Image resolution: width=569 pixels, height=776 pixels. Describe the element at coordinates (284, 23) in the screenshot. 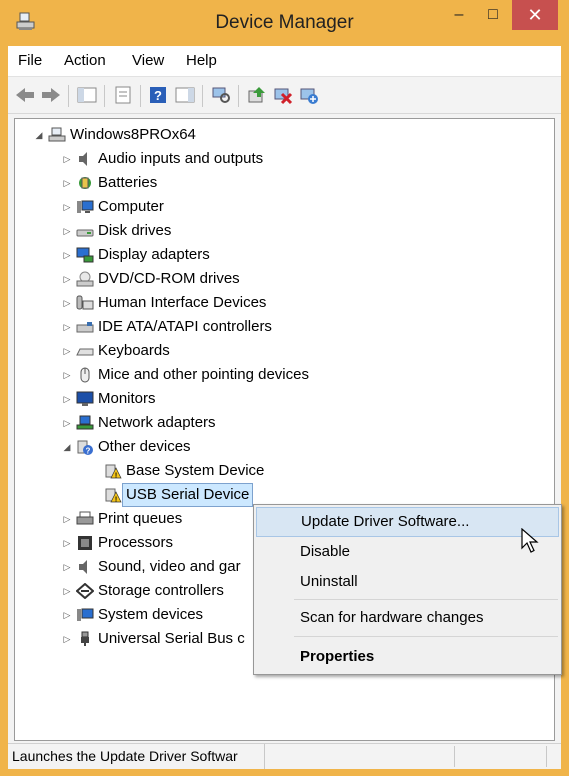

I see `title-bar: Device Manager – □ ✕` at that location.